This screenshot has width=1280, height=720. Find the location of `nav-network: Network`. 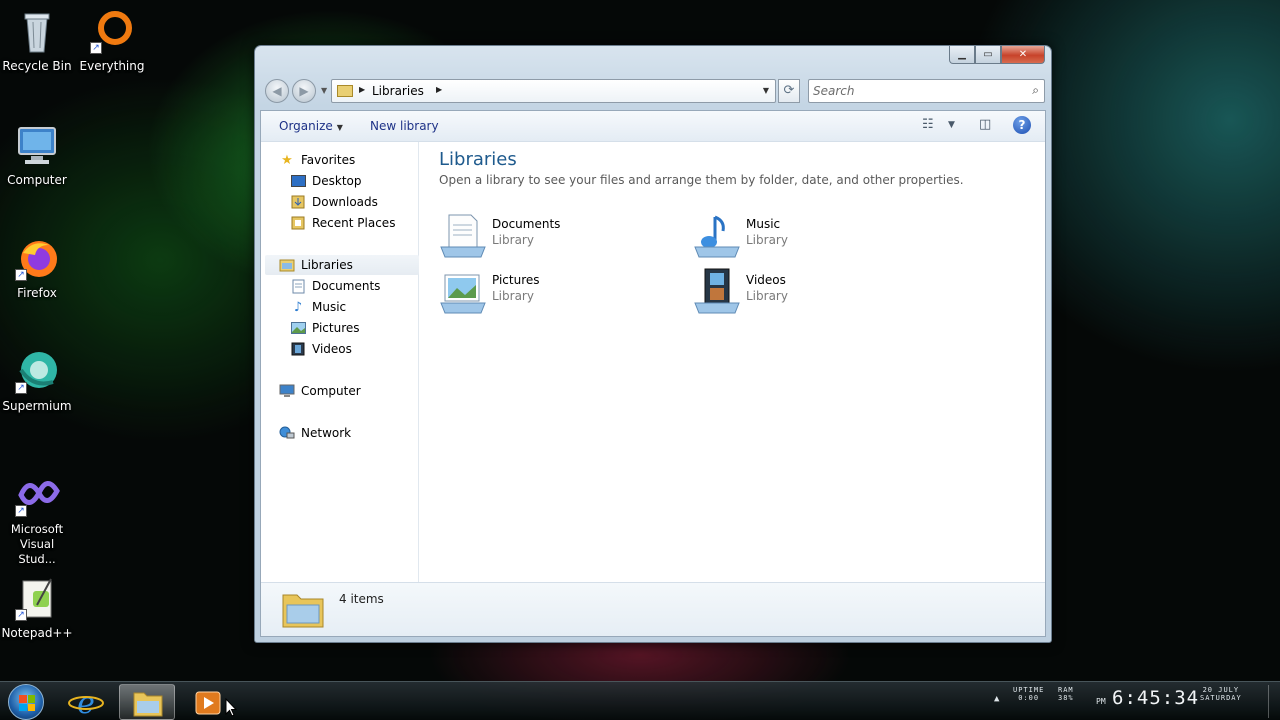

nav-network: Network is located at coordinates (315, 433).